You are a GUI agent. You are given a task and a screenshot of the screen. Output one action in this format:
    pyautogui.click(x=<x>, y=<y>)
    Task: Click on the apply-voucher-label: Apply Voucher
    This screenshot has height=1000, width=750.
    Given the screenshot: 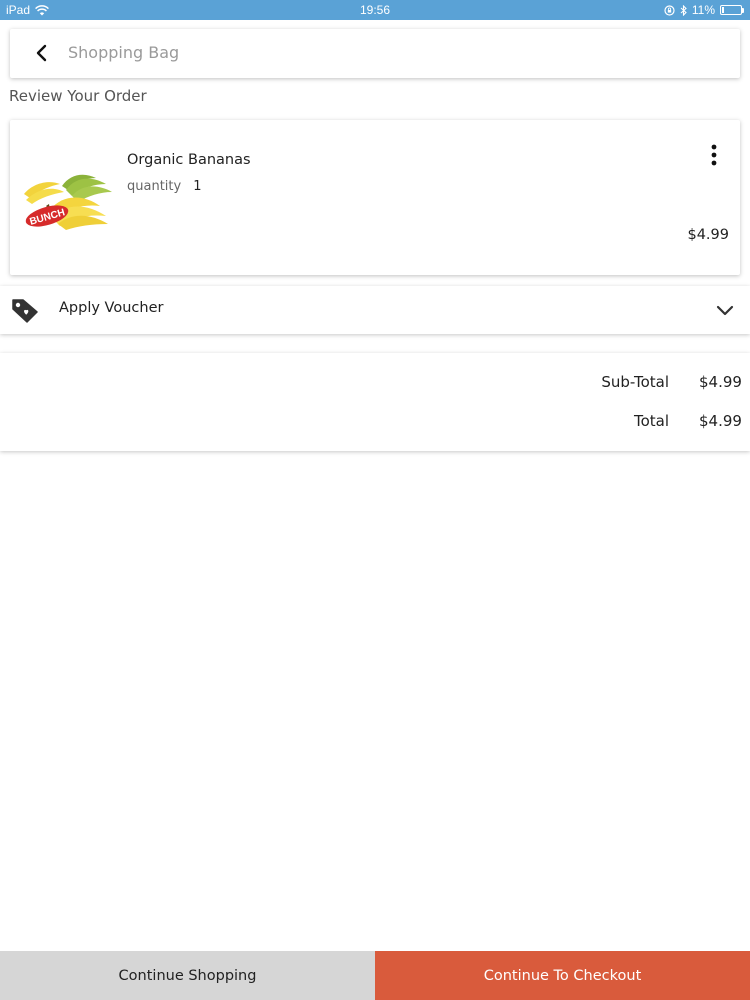 What is the action you would take?
    pyautogui.click(x=111, y=308)
    